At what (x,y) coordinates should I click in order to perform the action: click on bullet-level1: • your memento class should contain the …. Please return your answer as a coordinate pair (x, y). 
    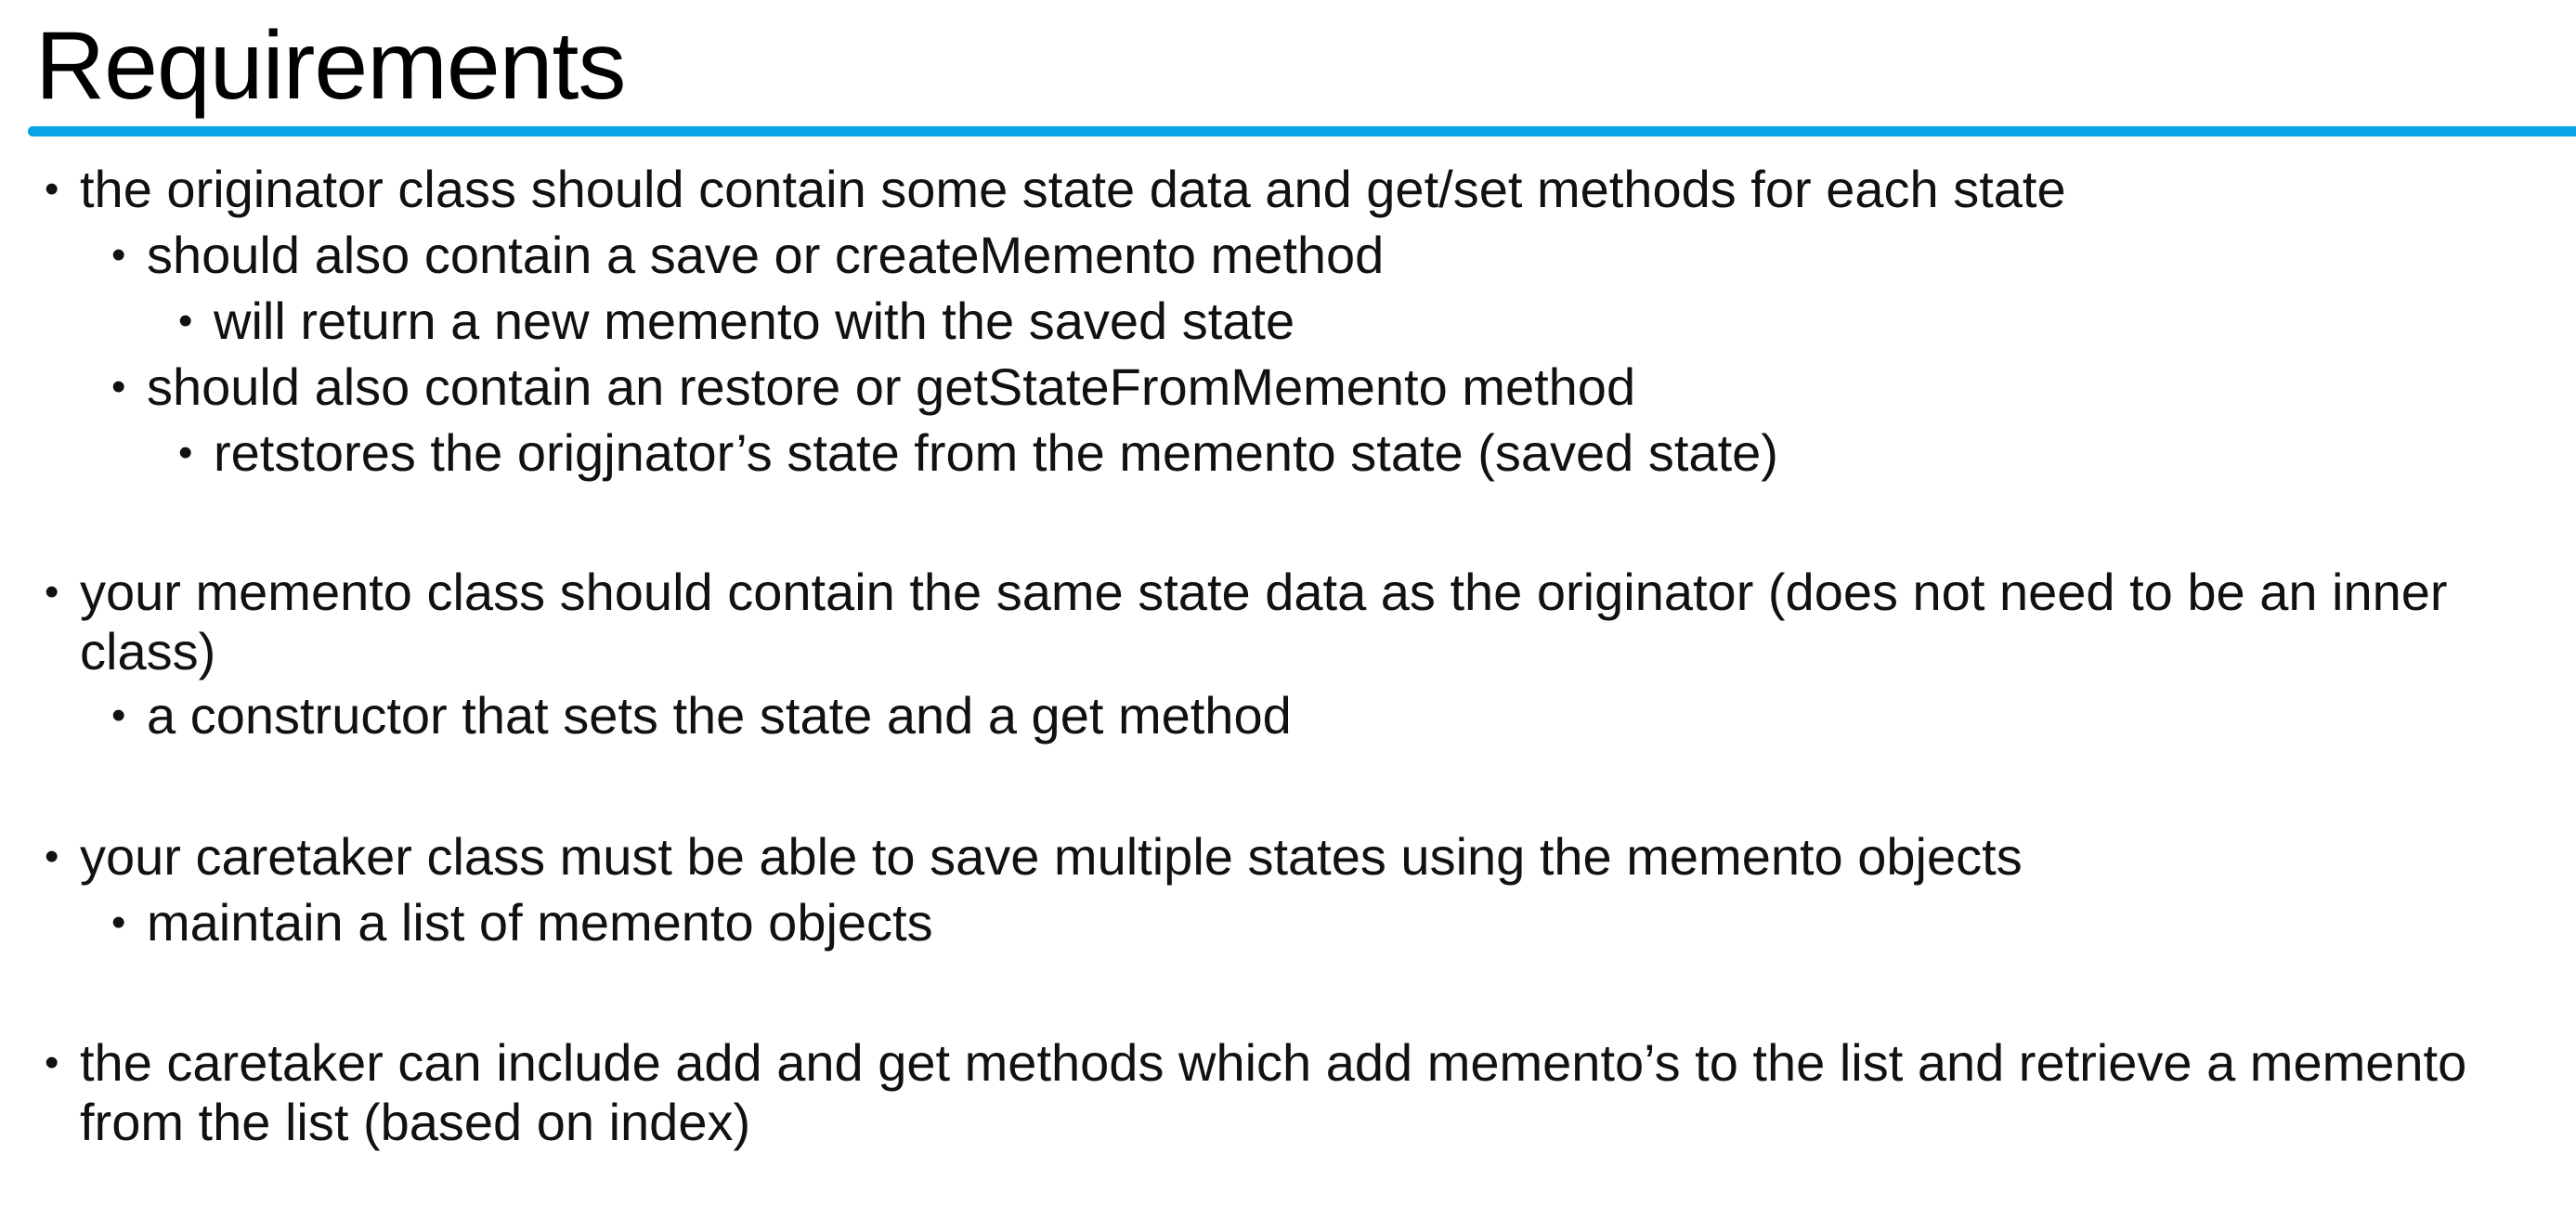
    Looking at the image, I should click on (1270, 622).